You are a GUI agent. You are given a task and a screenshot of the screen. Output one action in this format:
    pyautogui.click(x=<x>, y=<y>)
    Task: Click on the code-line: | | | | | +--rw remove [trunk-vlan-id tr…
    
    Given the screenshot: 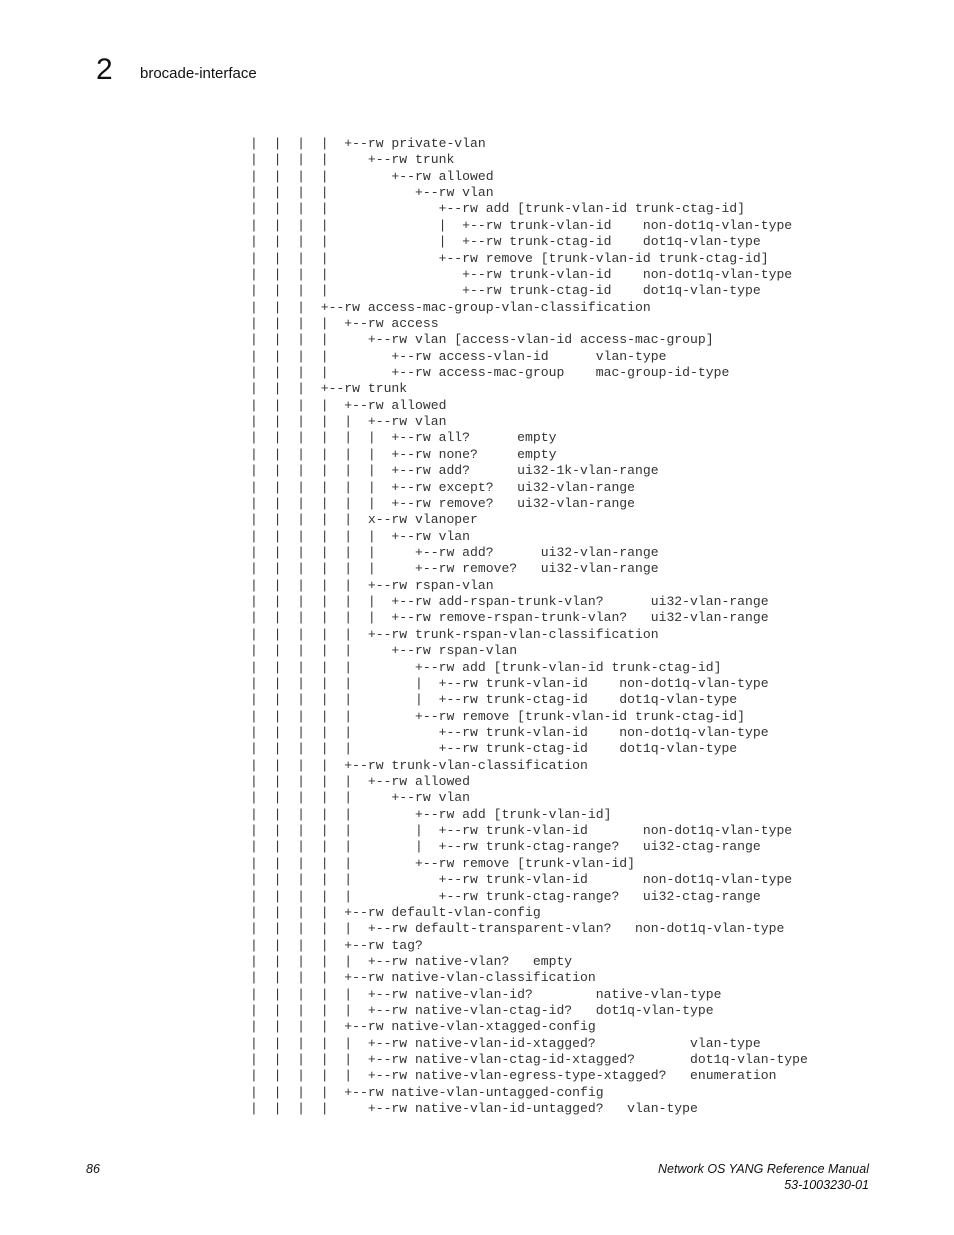 What is the action you would take?
    pyautogui.click(x=498, y=716)
    